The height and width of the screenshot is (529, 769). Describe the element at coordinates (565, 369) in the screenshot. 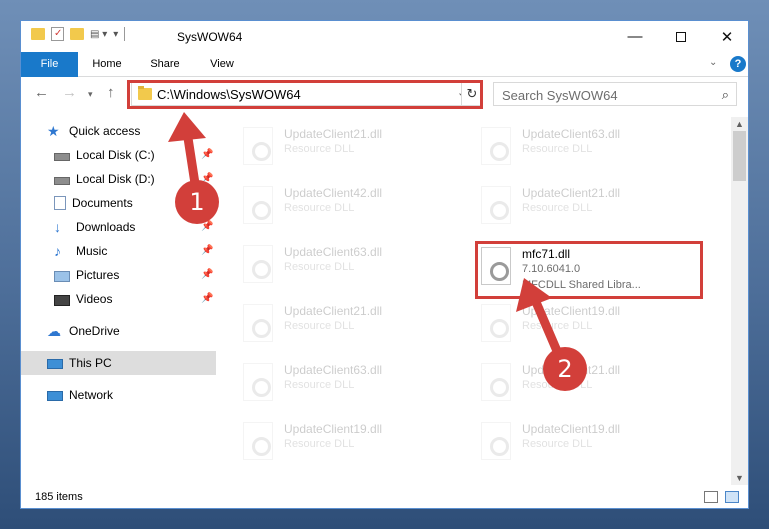

I see `step-badge-2: 2` at that location.